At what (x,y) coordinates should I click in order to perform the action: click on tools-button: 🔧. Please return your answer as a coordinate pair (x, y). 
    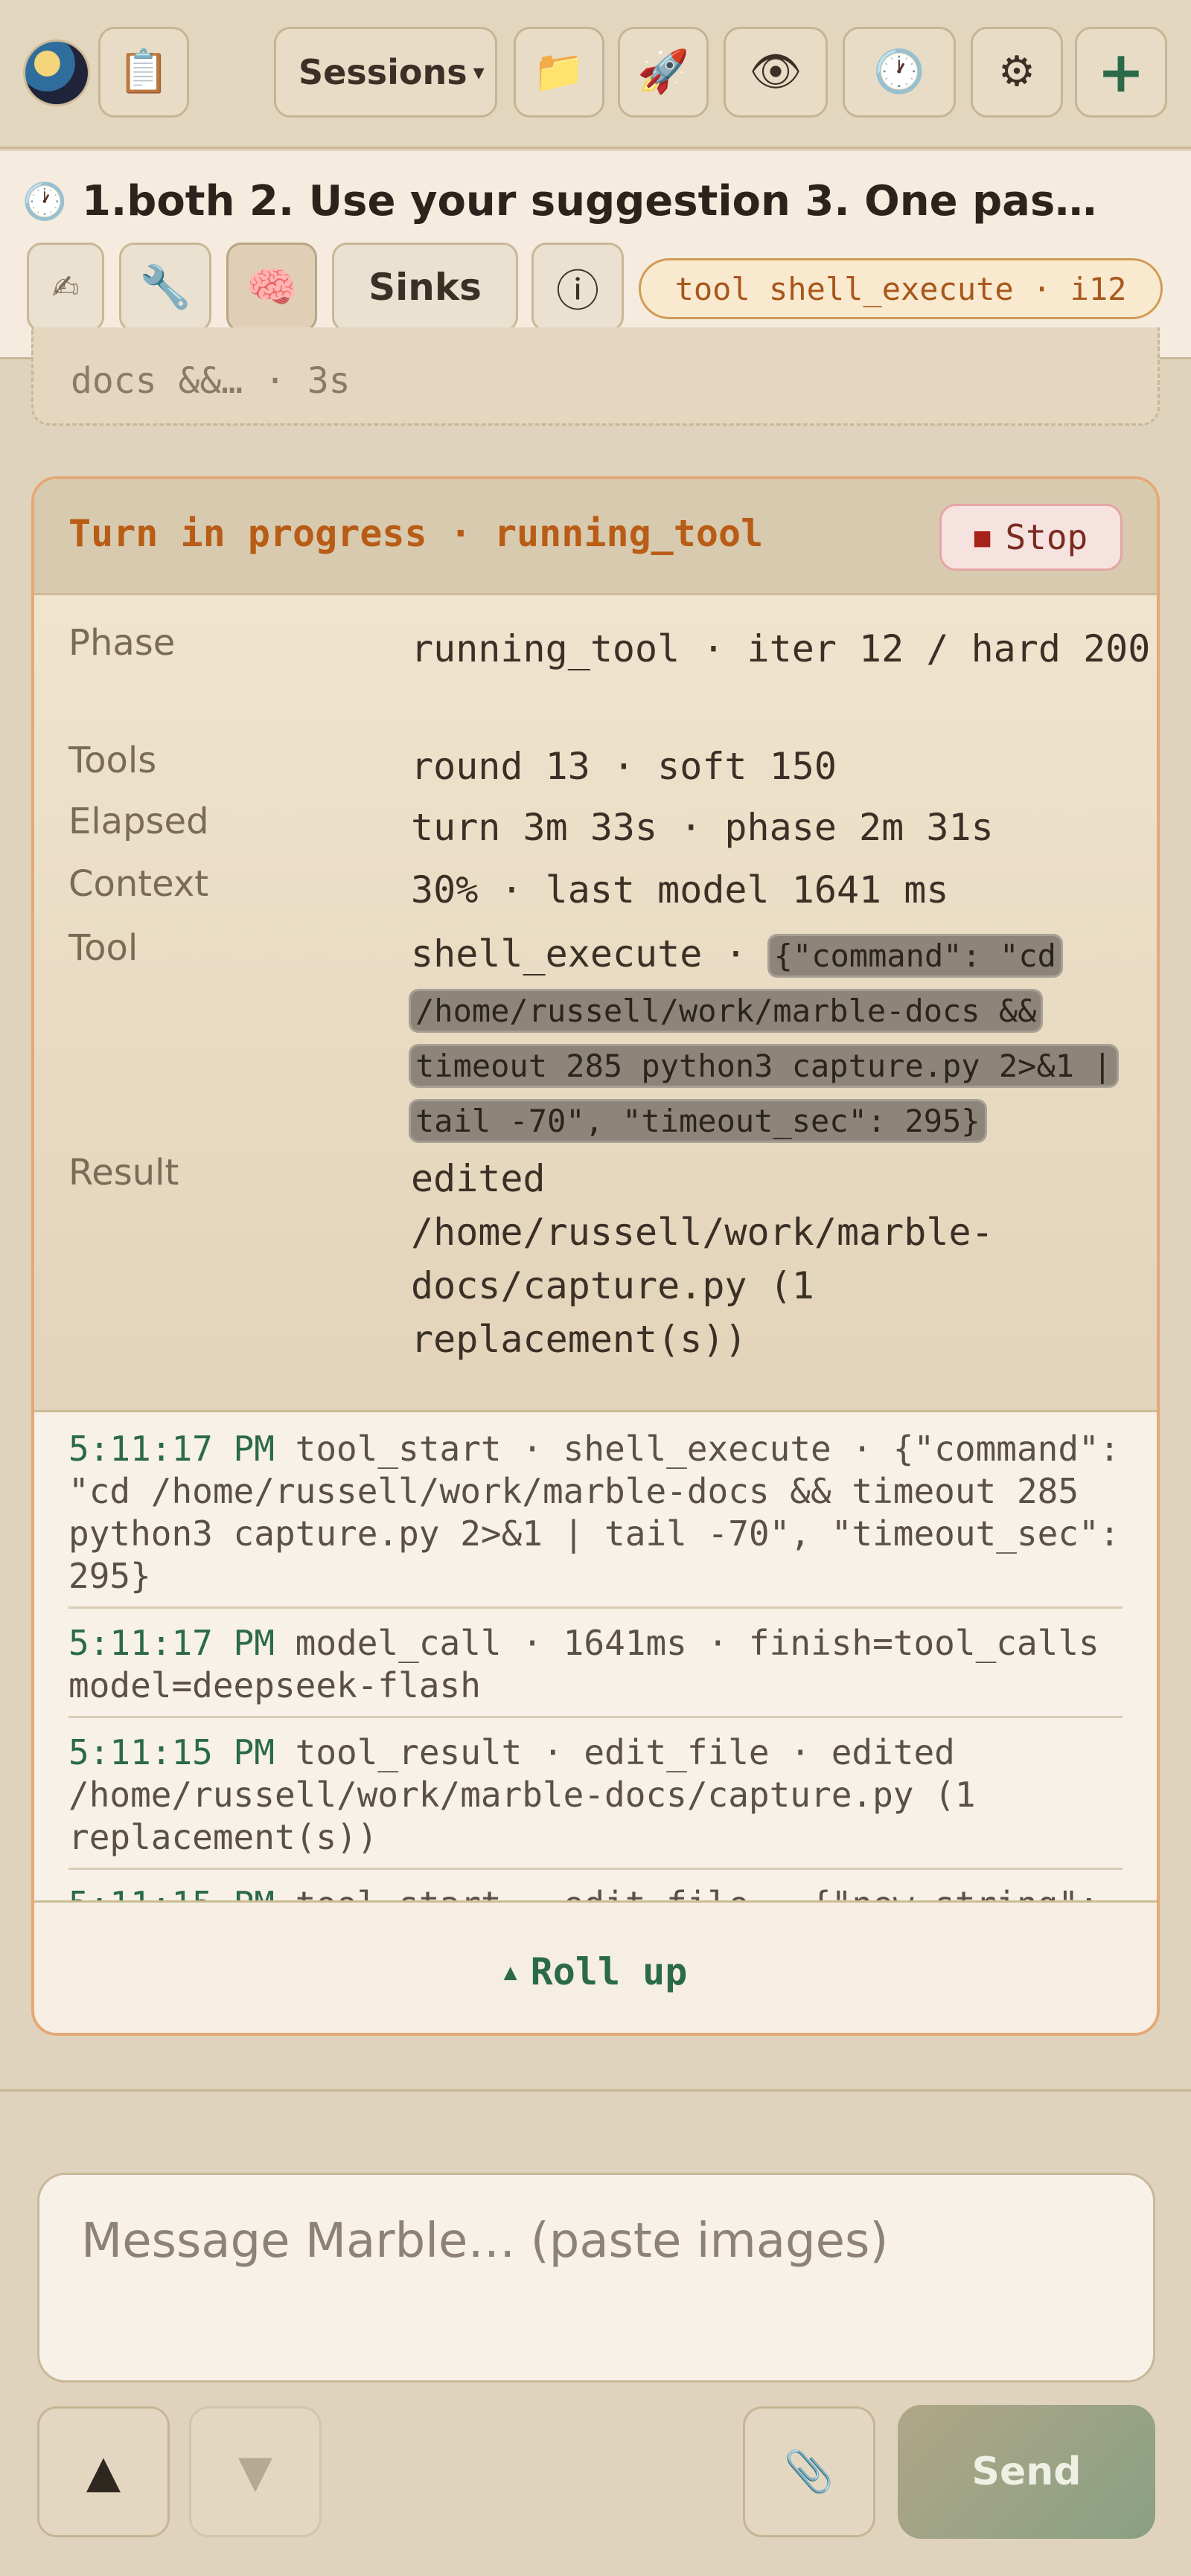
    Looking at the image, I should click on (165, 288).